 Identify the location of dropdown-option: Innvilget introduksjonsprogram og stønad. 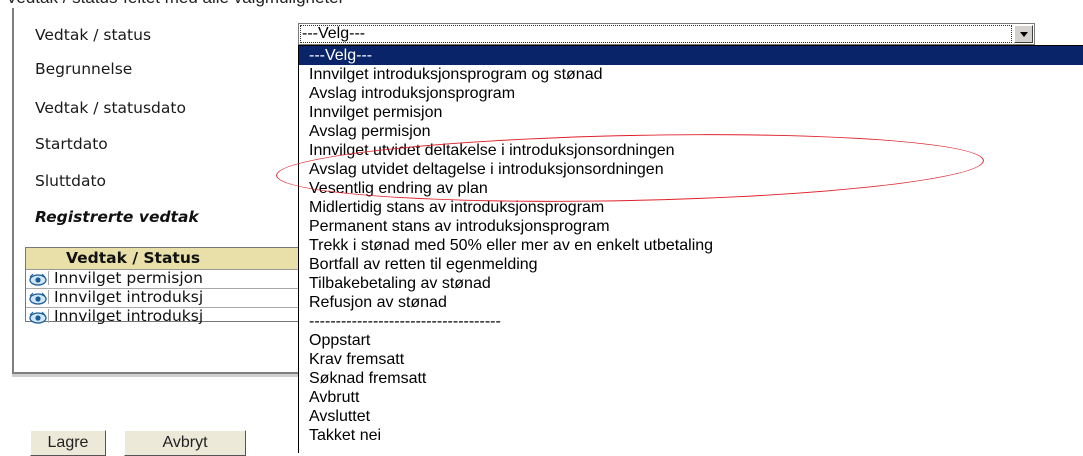
(691, 74).